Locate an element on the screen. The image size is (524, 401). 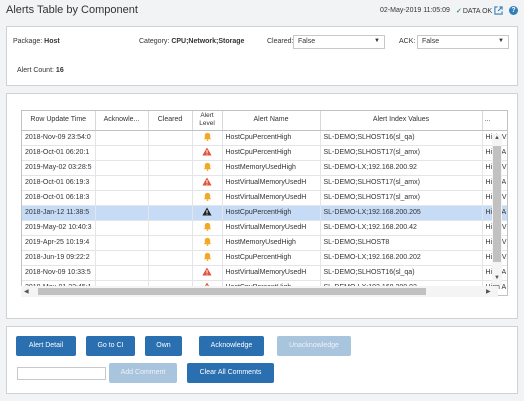
cell-row-update-time: 2018-Nov-09 23:54:0 is located at coordinates (59, 138).